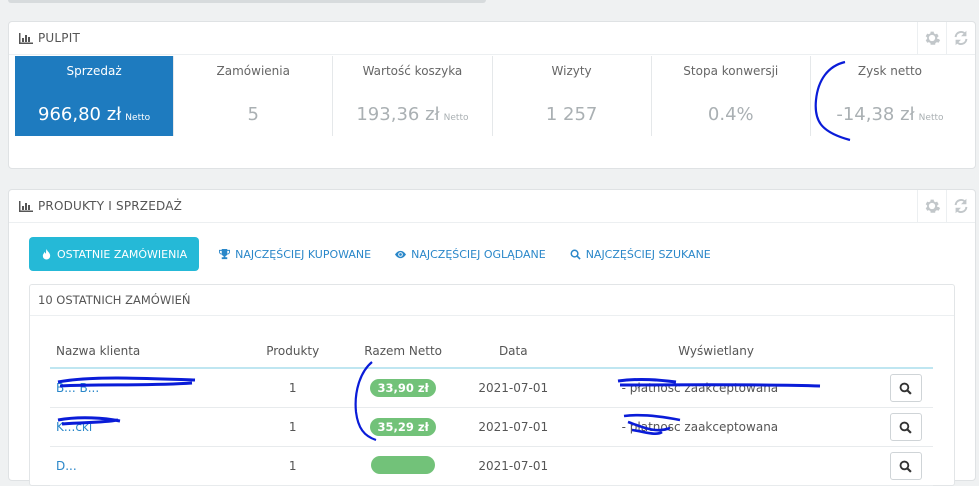  I want to click on kpi-conversion-rate: Stopa konwersji 0.4%, so click(731, 96).